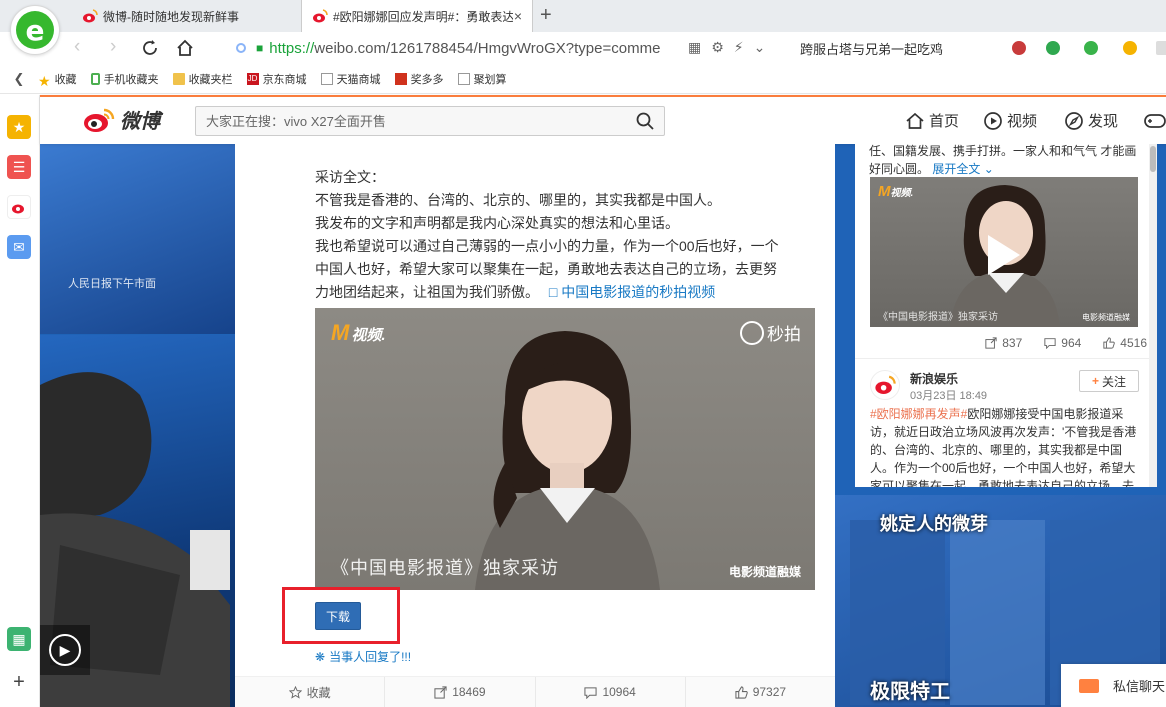 Image resolution: width=1166 pixels, height=707 pixels. Describe the element at coordinates (1062, 343) in the screenshot. I see `comment-button: 964` at that location.